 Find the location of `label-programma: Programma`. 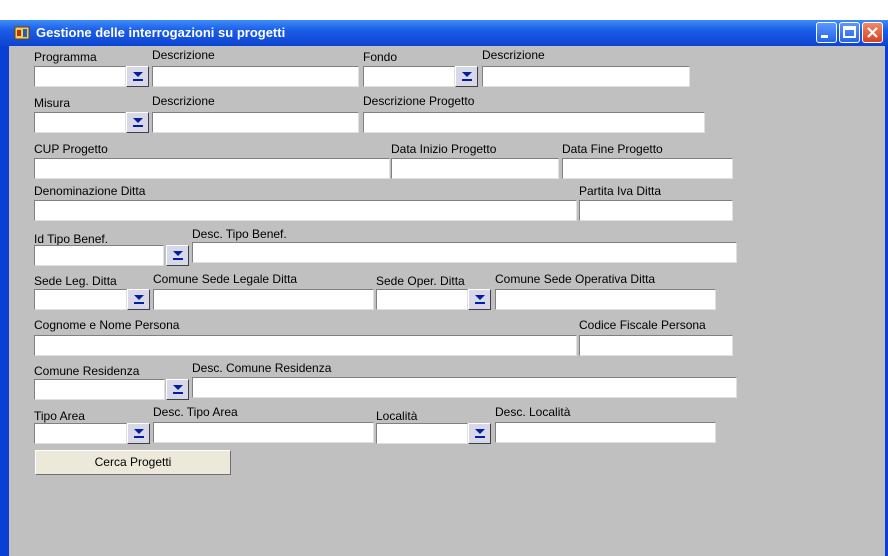

label-programma: Programma is located at coordinates (65, 57).